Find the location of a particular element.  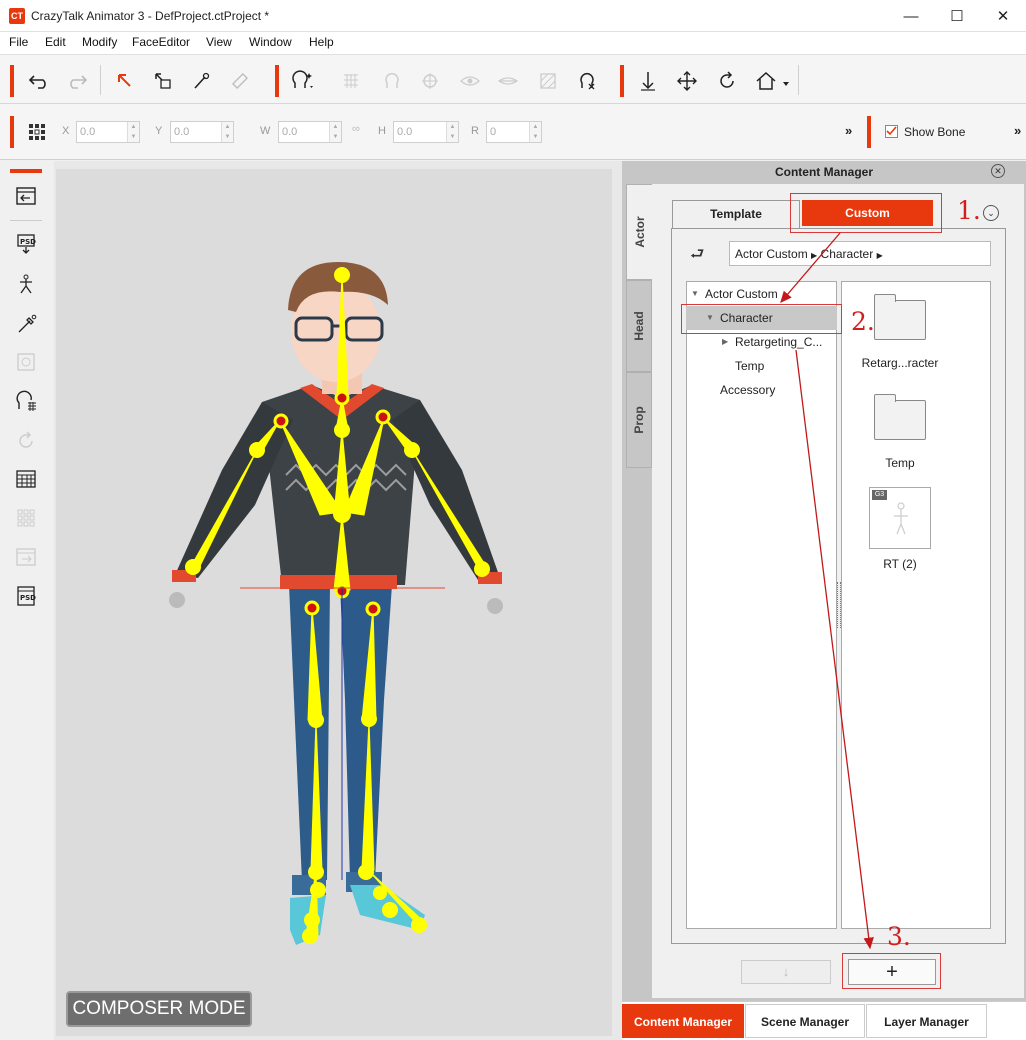

w-input: 0.0 ▲ ▼ is located at coordinates (310, 132).